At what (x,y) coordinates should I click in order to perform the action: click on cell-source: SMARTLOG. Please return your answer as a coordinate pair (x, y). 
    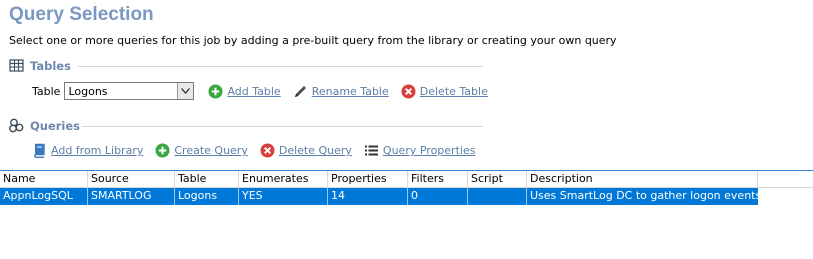
    Looking at the image, I should click on (131, 196).